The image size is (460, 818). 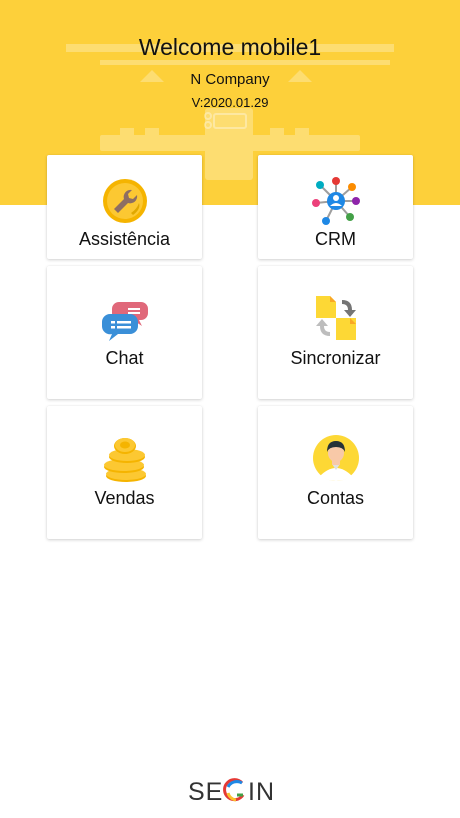 I want to click on menu-card-vendas: Vendas, so click(x=124, y=472).